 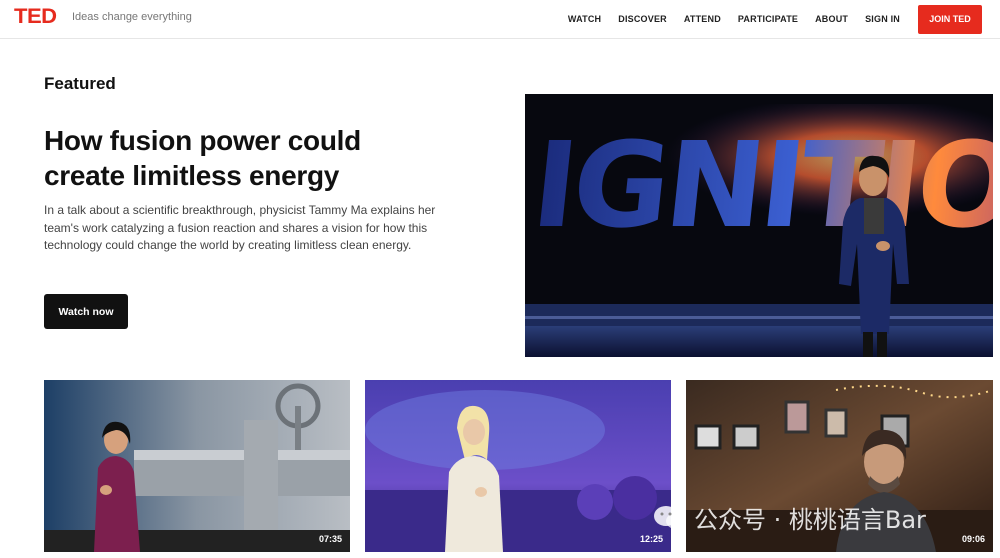 What do you see at coordinates (759, 185) in the screenshot?
I see `stage-text: IGNITION` at bounding box center [759, 185].